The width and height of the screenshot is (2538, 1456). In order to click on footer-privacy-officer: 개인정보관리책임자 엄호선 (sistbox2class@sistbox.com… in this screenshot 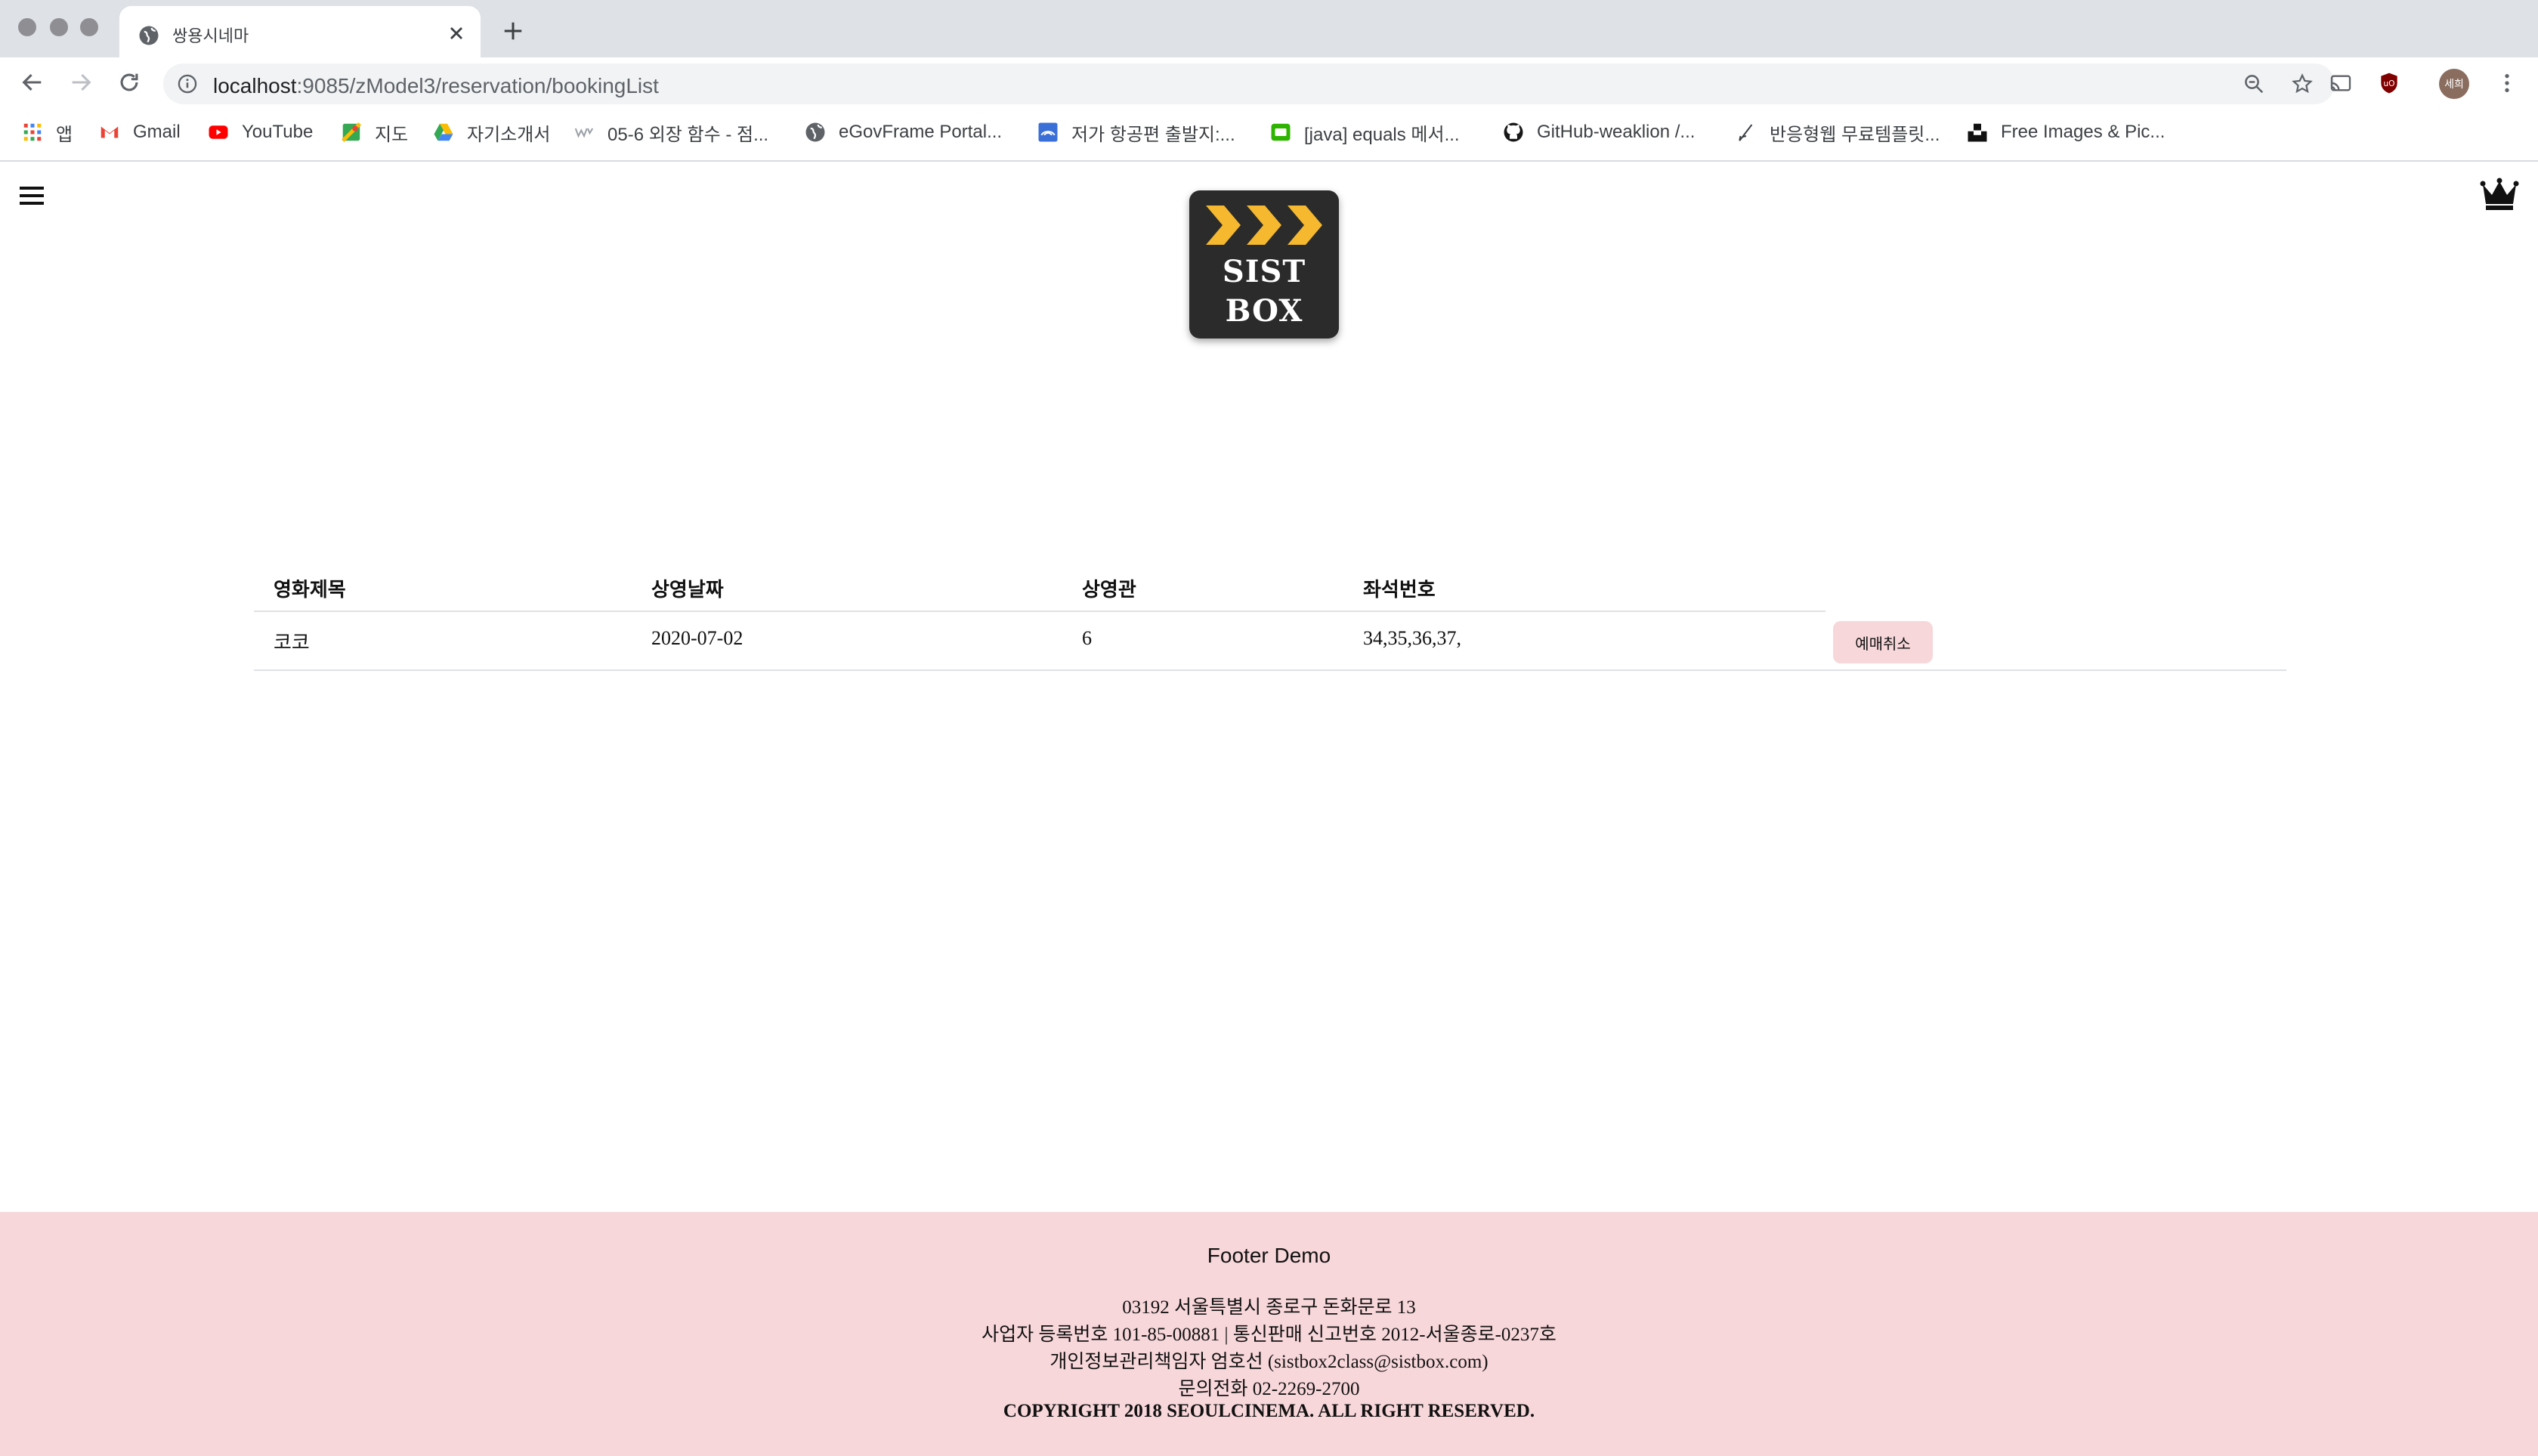, I will do `click(1269, 1362)`.